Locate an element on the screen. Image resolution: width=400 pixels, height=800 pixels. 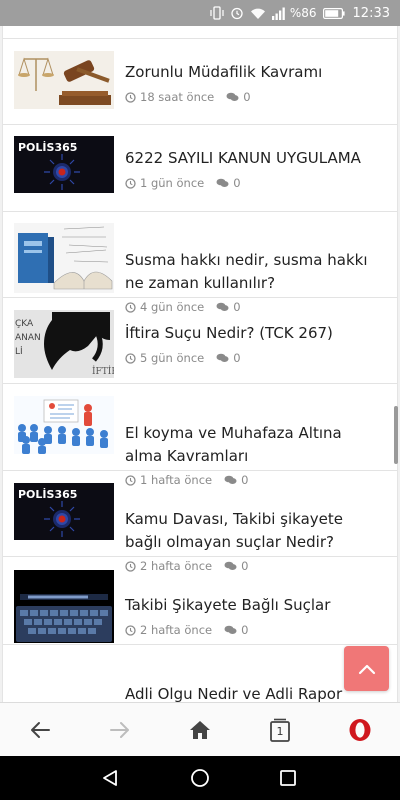
svg-text: Lİ is located at coordinates (19, 351).